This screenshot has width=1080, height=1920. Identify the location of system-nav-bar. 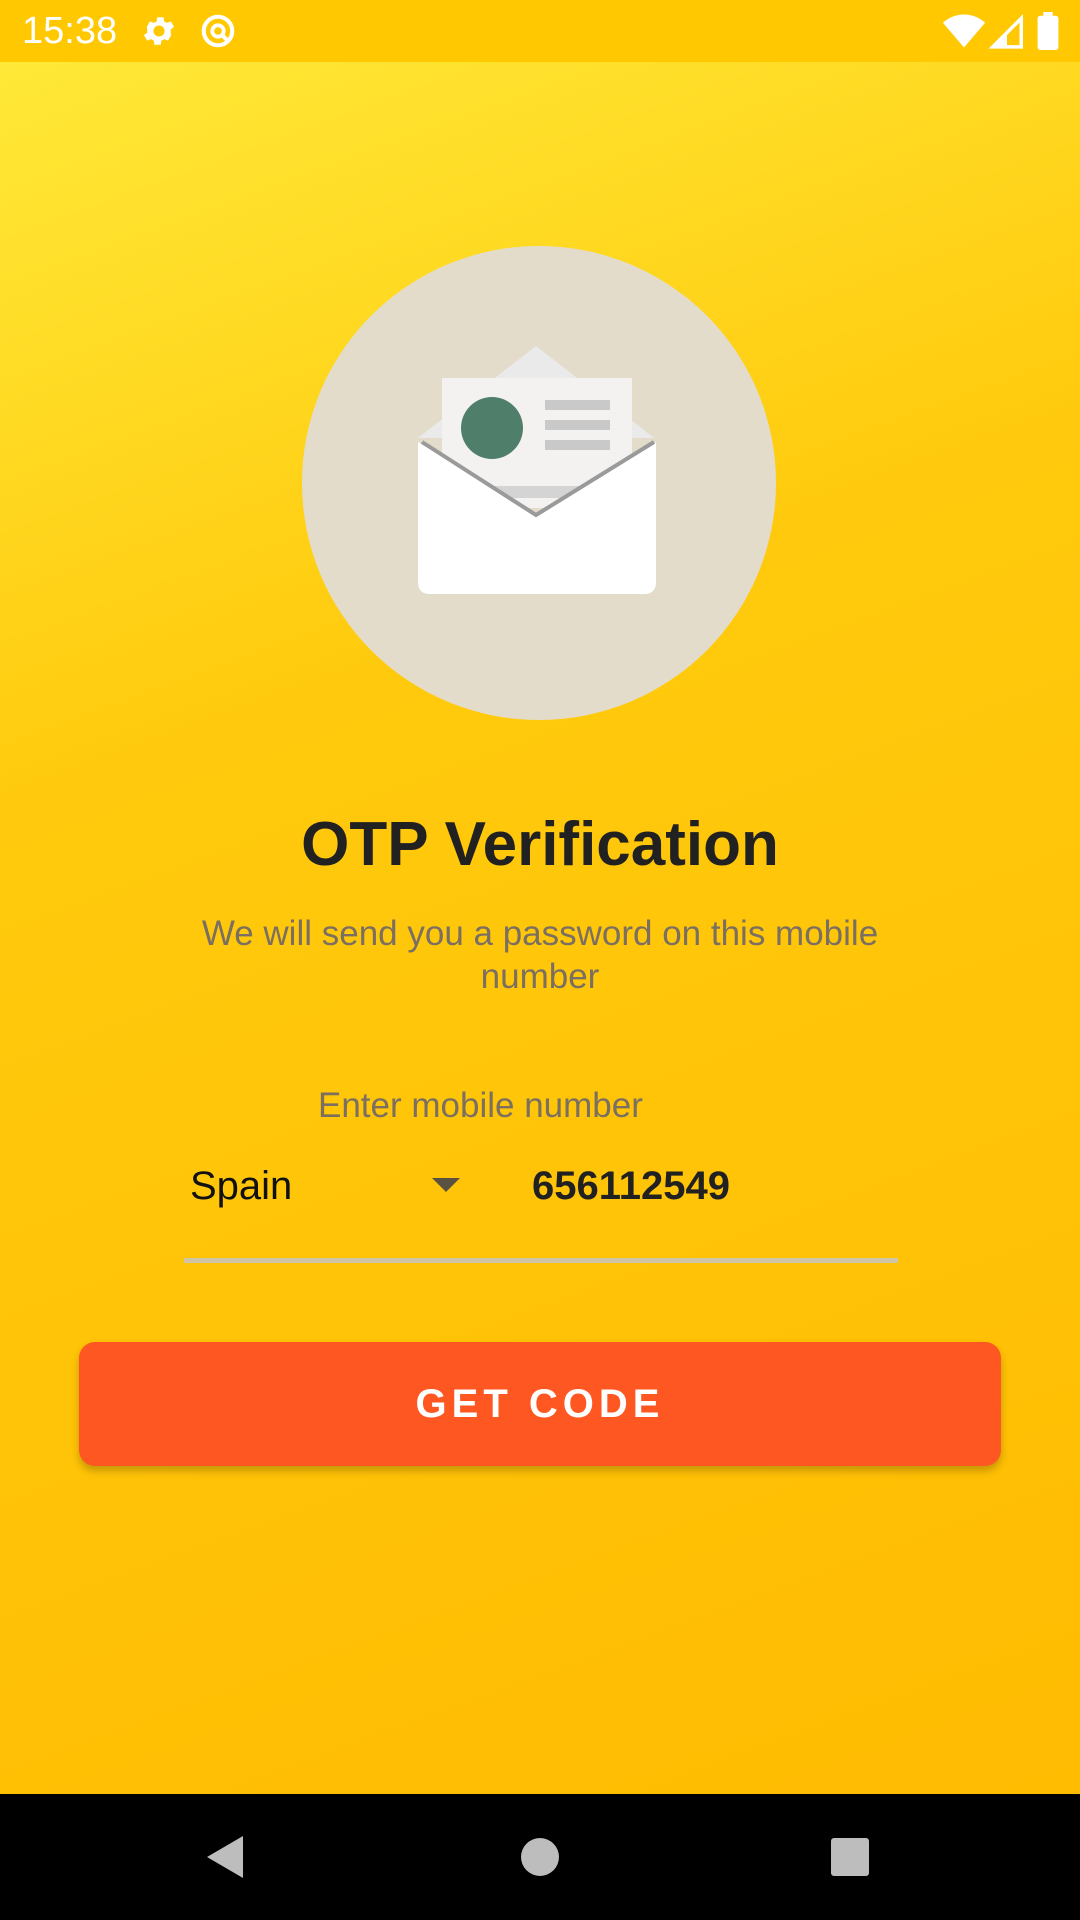
(540, 1857).